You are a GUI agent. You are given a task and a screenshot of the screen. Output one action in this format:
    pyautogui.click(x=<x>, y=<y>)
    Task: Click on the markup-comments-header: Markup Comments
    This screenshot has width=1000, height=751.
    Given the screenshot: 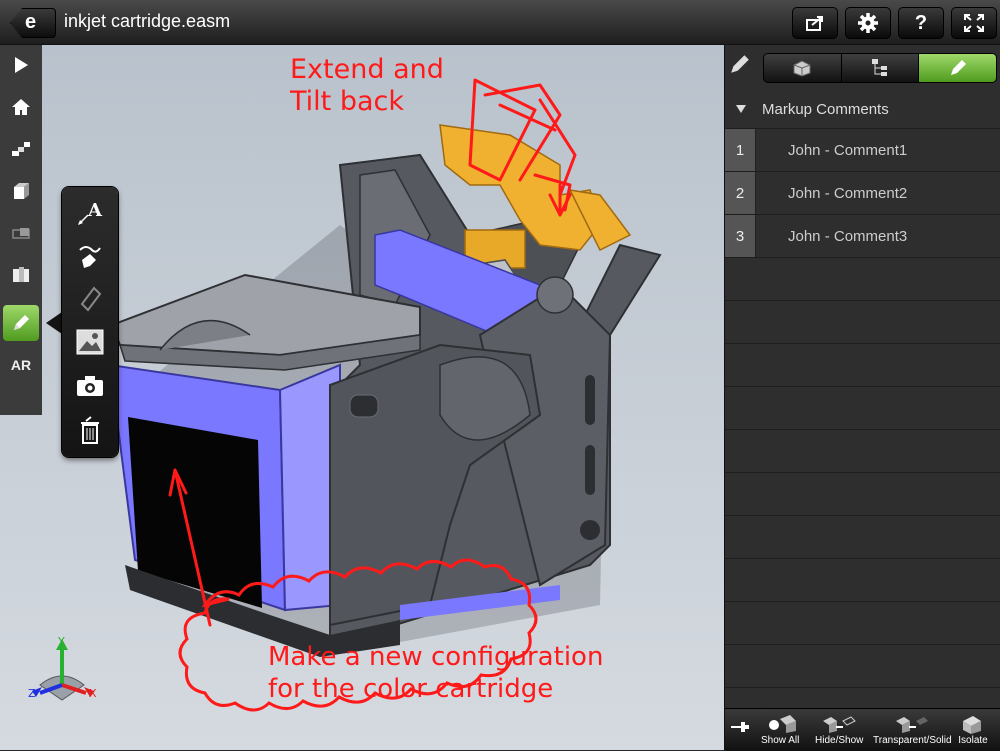 What is the action you would take?
    pyautogui.click(x=862, y=109)
    